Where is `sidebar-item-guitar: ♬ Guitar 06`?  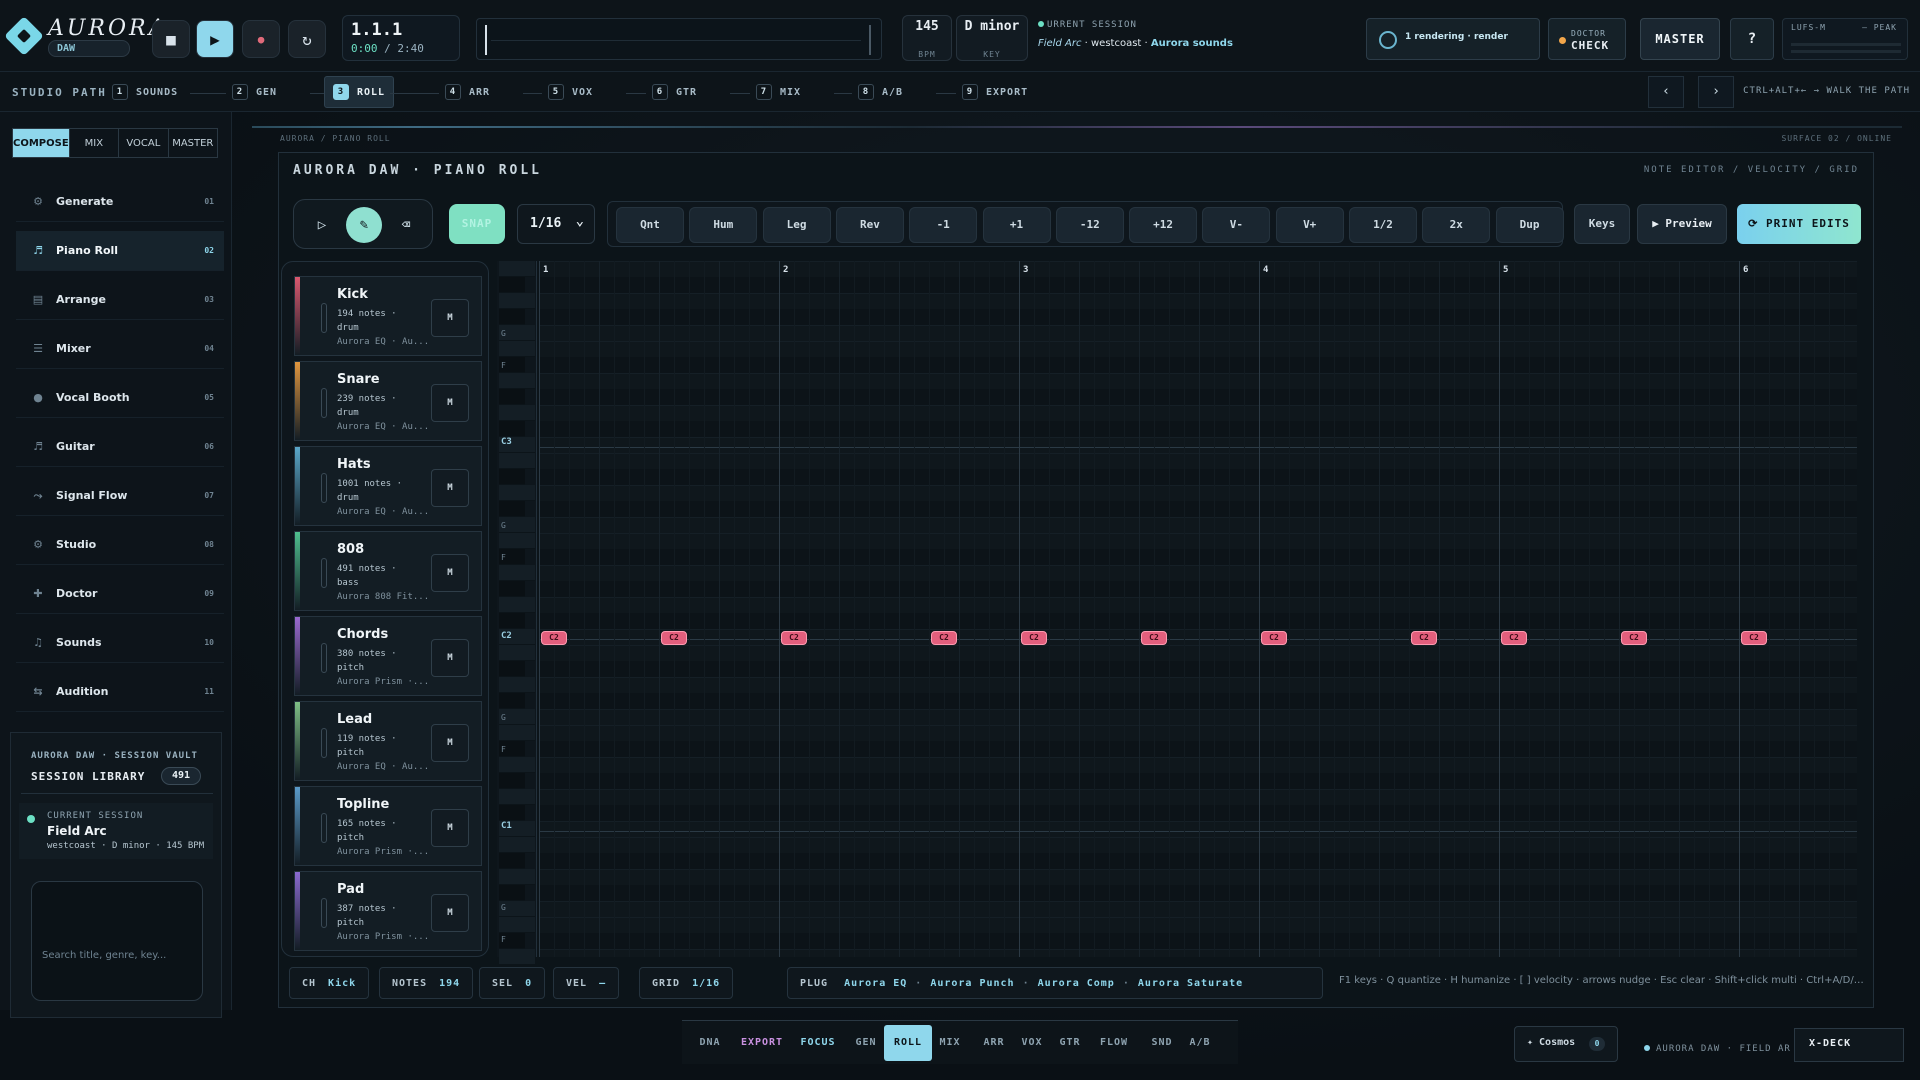
sidebar-item-guitar: ♬ Guitar 06 is located at coordinates (120, 447).